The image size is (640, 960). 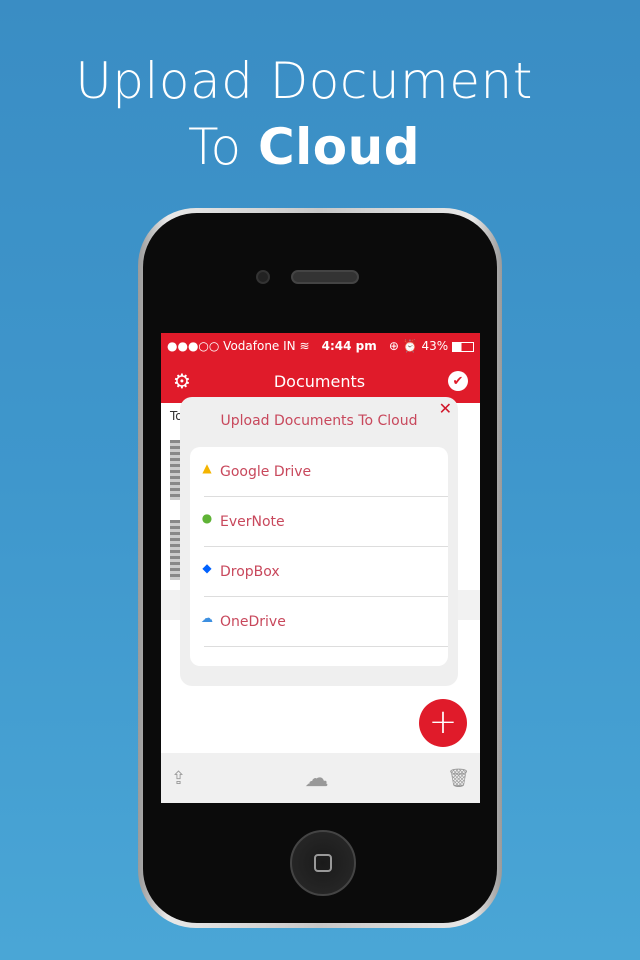 What do you see at coordinates (457, 381) in the screenshot?
I see `check-circle-icon: ✔` at bounding box center [457, 381].